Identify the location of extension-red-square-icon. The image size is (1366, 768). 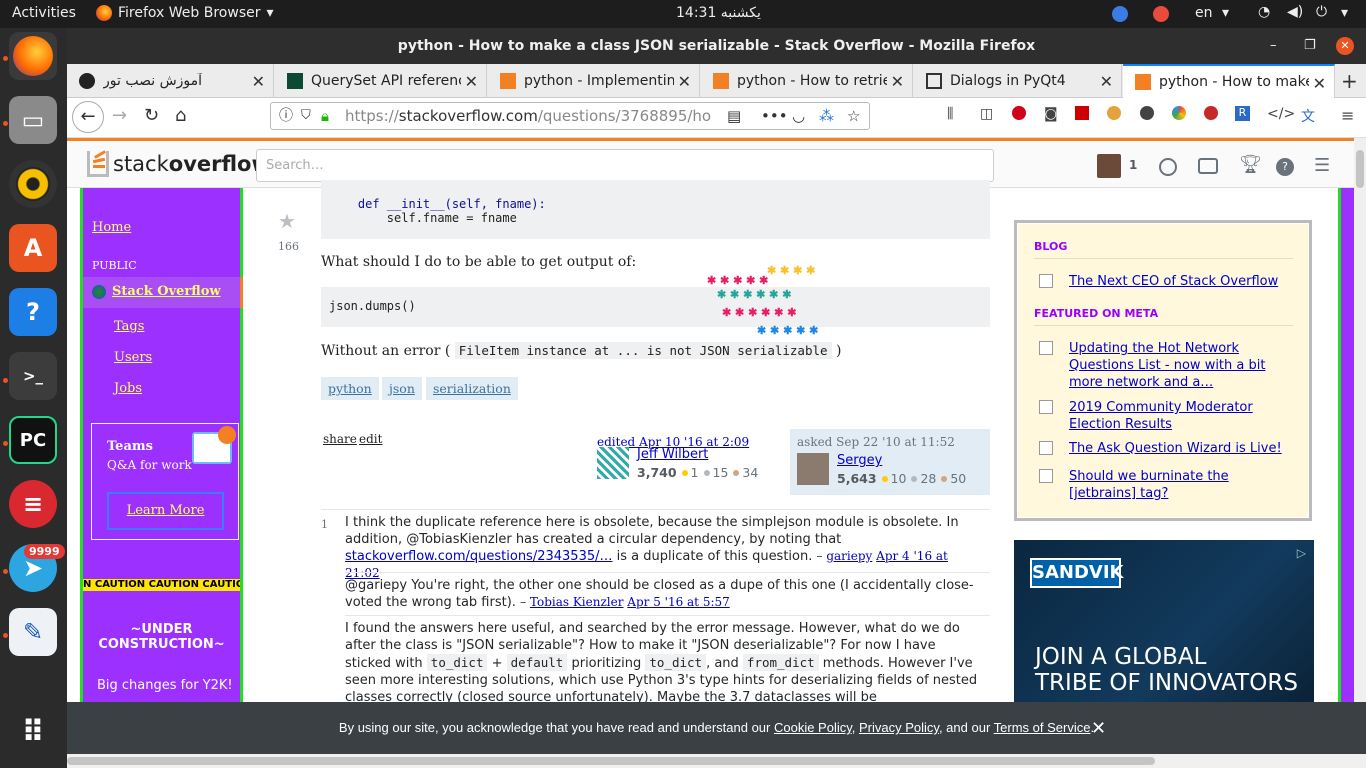
(1082, 113).